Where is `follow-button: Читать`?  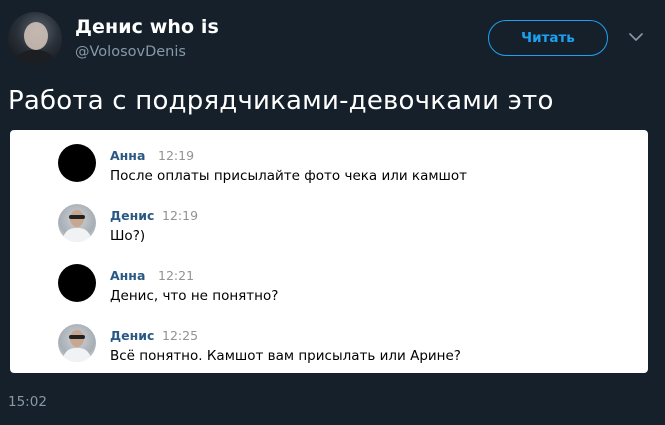
follow-button: Читать is located at coordinates (548, 38).